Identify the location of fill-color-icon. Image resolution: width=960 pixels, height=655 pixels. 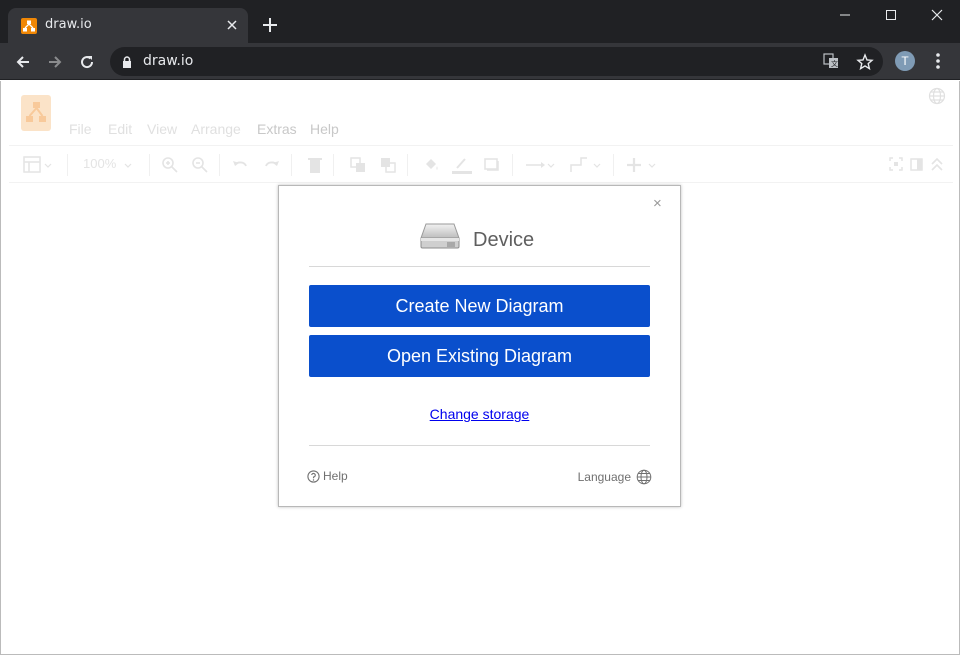
(431, 165).